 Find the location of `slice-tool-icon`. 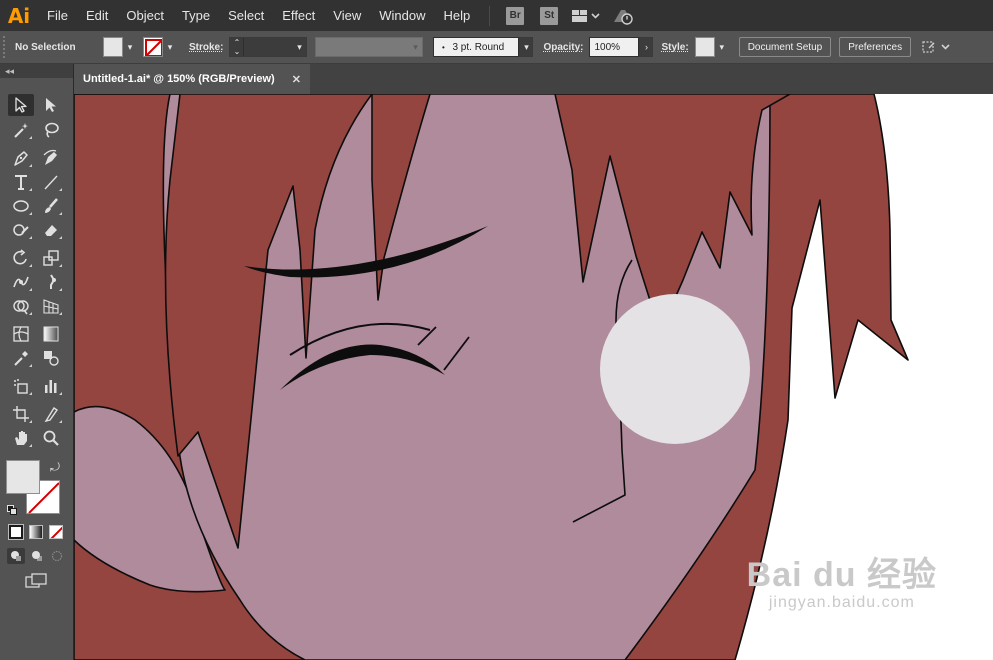

slice-tool-icon is located at coordinates (51, 414).